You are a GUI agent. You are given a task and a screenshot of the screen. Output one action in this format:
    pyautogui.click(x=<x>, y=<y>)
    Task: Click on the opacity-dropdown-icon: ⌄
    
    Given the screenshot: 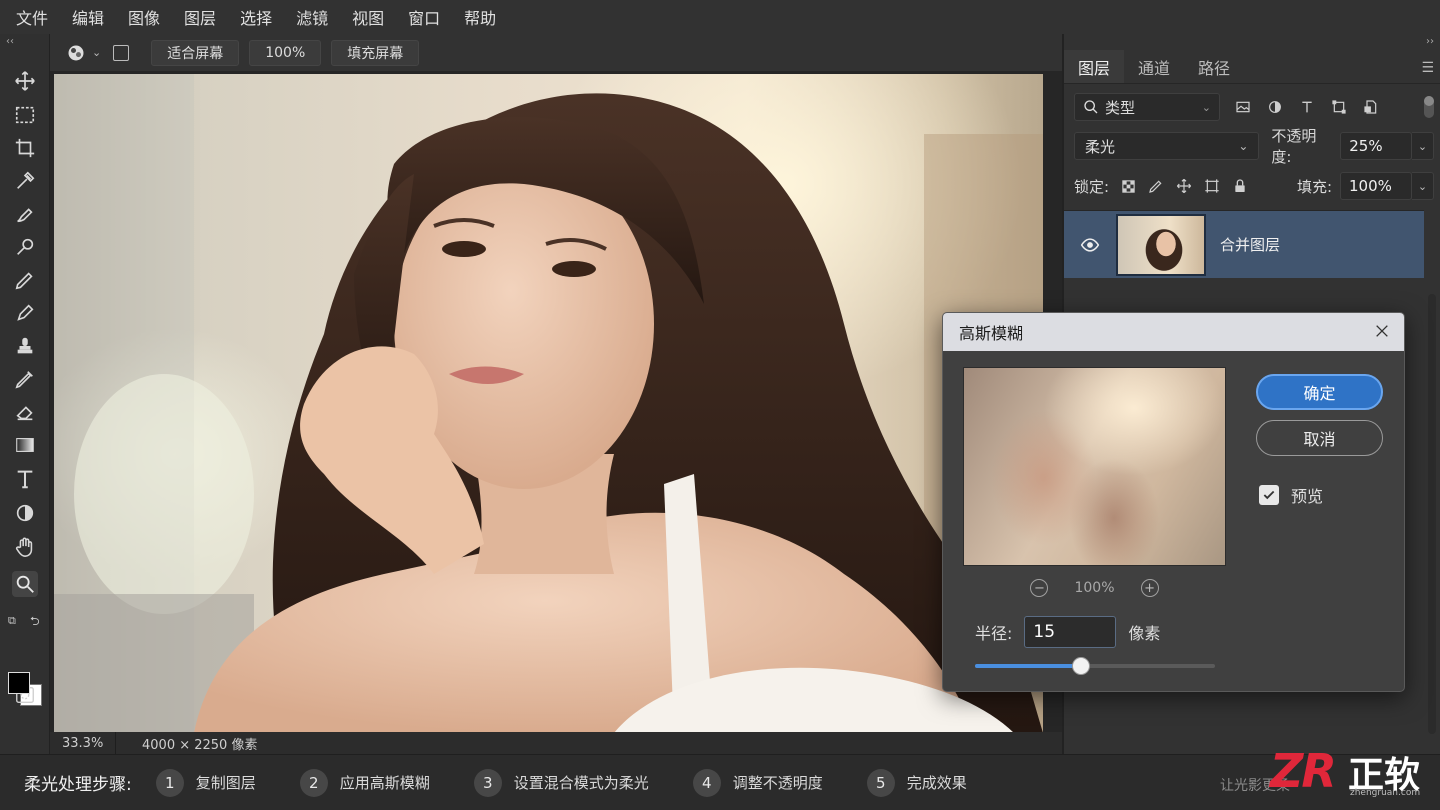 What is the action you would take?
    pyautogui.click(x=1423, y=146)
    